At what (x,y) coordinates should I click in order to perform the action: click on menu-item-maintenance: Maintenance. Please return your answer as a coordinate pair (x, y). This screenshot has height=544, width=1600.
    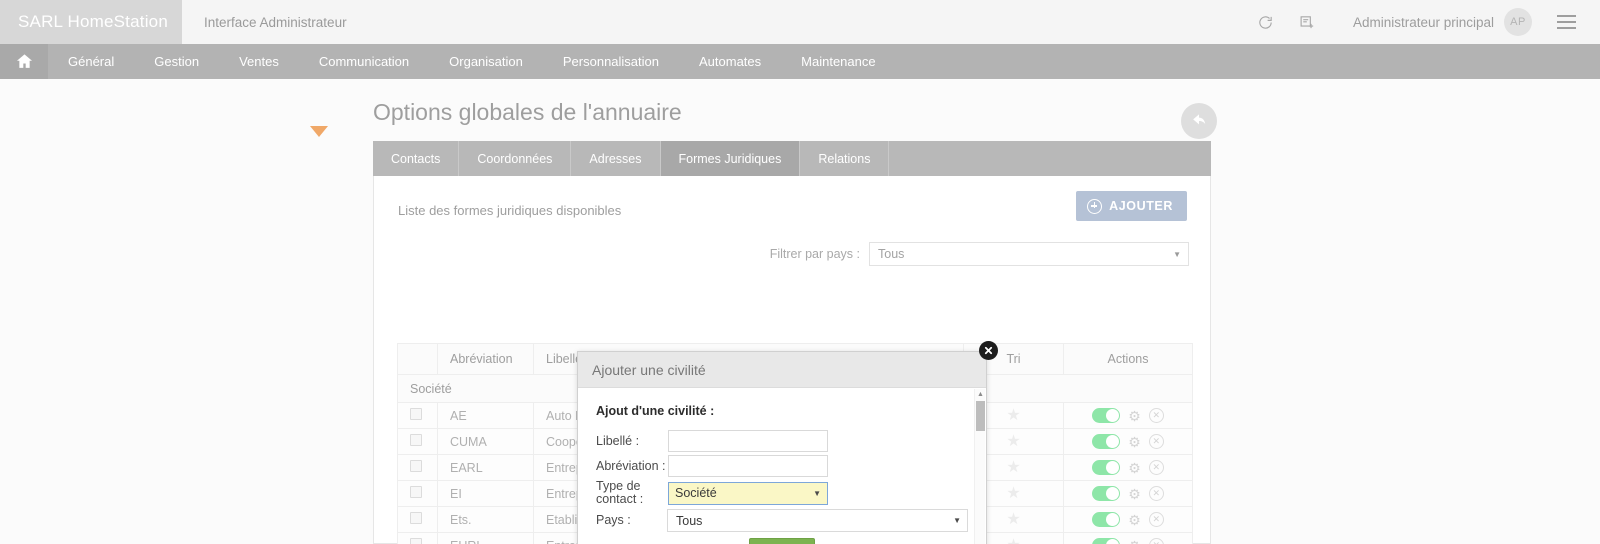
    Looking at the image, I should click on (838, 61).